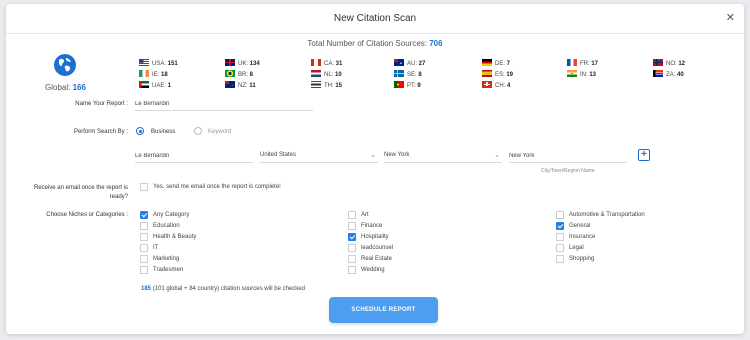  What do you see at coordinates (658, 62) in the screenshot?
I see `flag-no-icon` at bounding box center [658, 62].